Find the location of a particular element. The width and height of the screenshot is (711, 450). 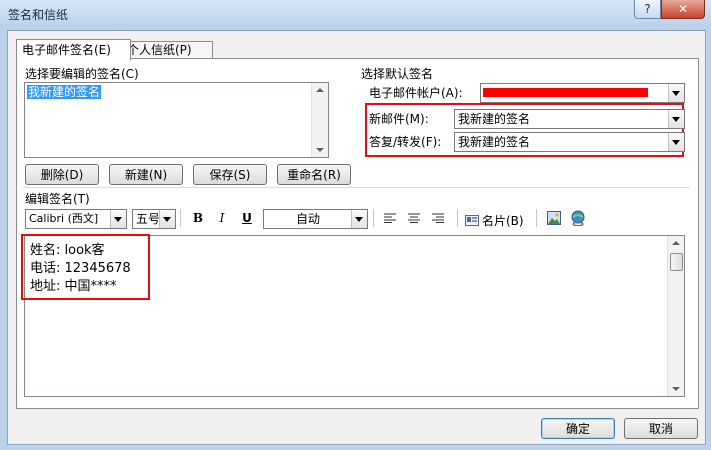

select-signature-label: 选择要编辑的签名(C) is located at coordinates (82, 74).